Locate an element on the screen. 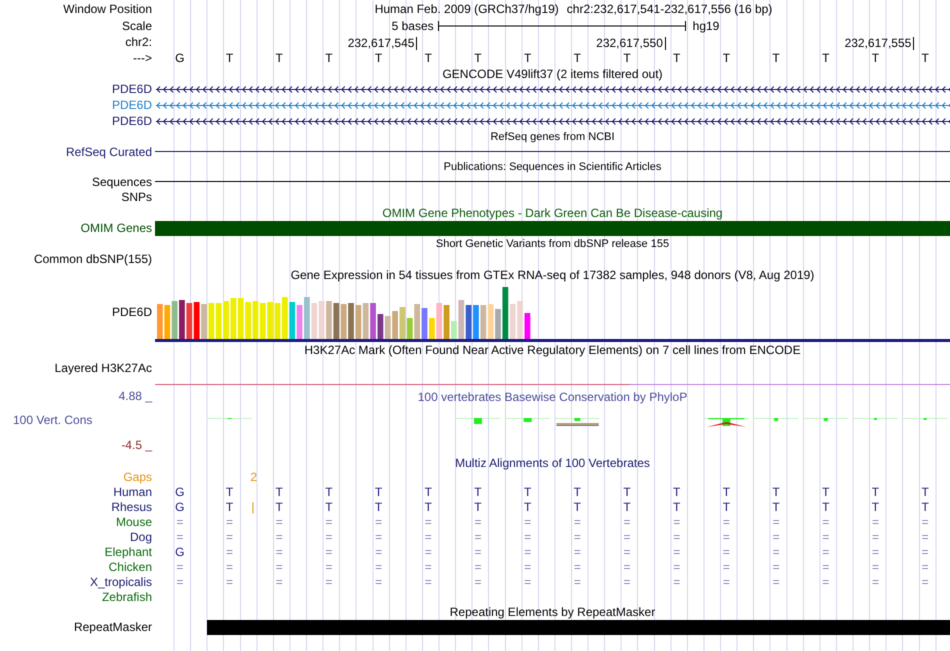 This screenshot has height=651, width=950. assembly-name: Human Feb. 2009 (GRCh37/hg19) is located at coordinates (466, 9).